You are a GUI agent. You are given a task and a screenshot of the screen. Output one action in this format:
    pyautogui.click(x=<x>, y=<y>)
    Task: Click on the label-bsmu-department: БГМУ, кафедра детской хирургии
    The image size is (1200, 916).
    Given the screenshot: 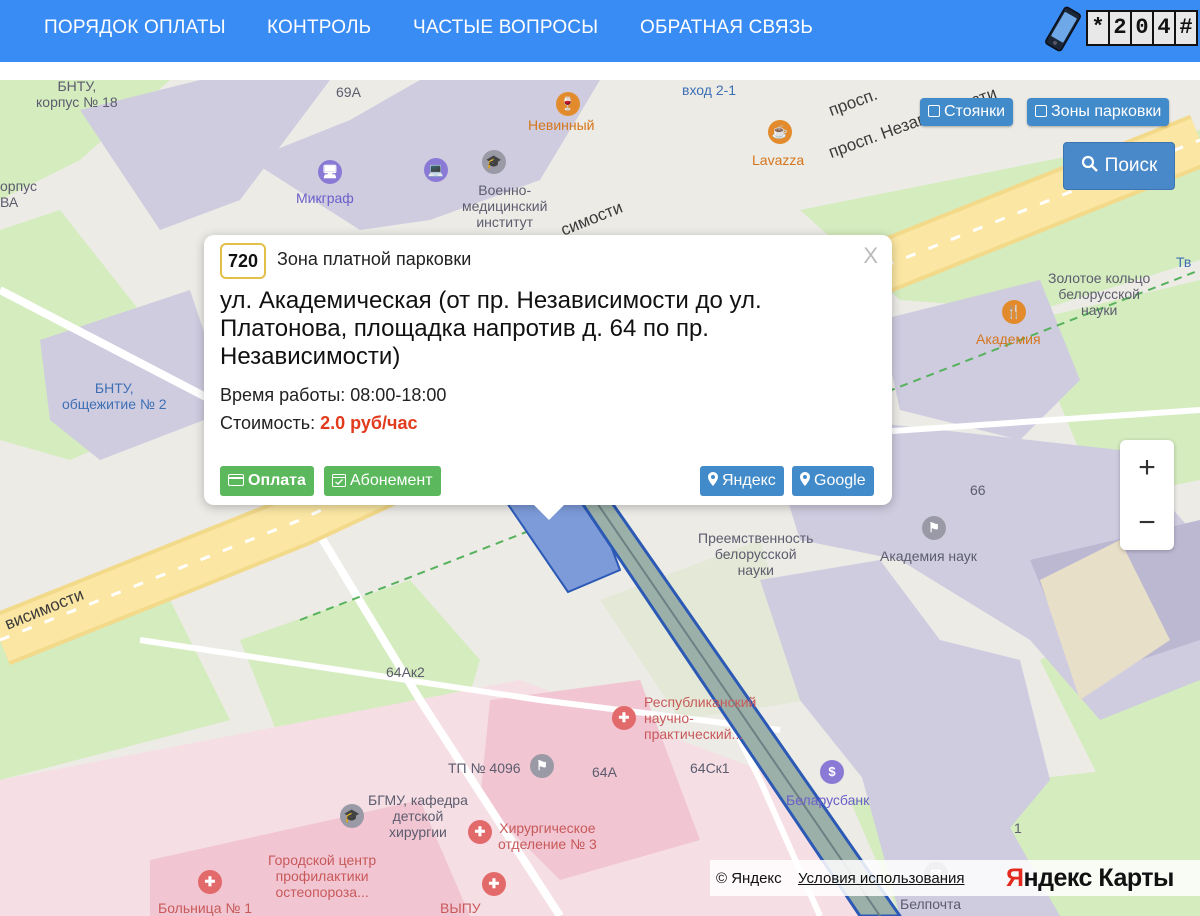 What is the action you would take?
    pyautogui.click(x=418, y=816)
    